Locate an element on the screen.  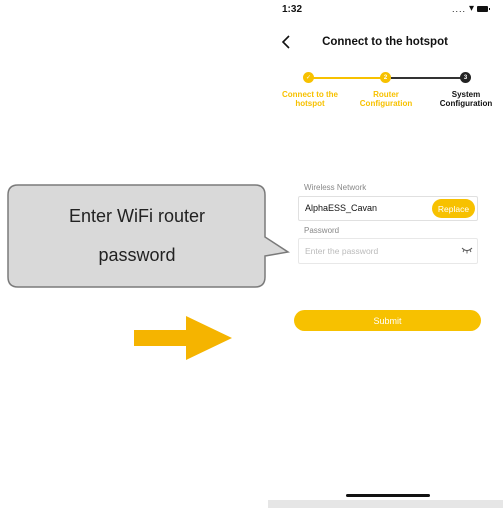
replace-button: Replace is located at coordinates (453, 208).